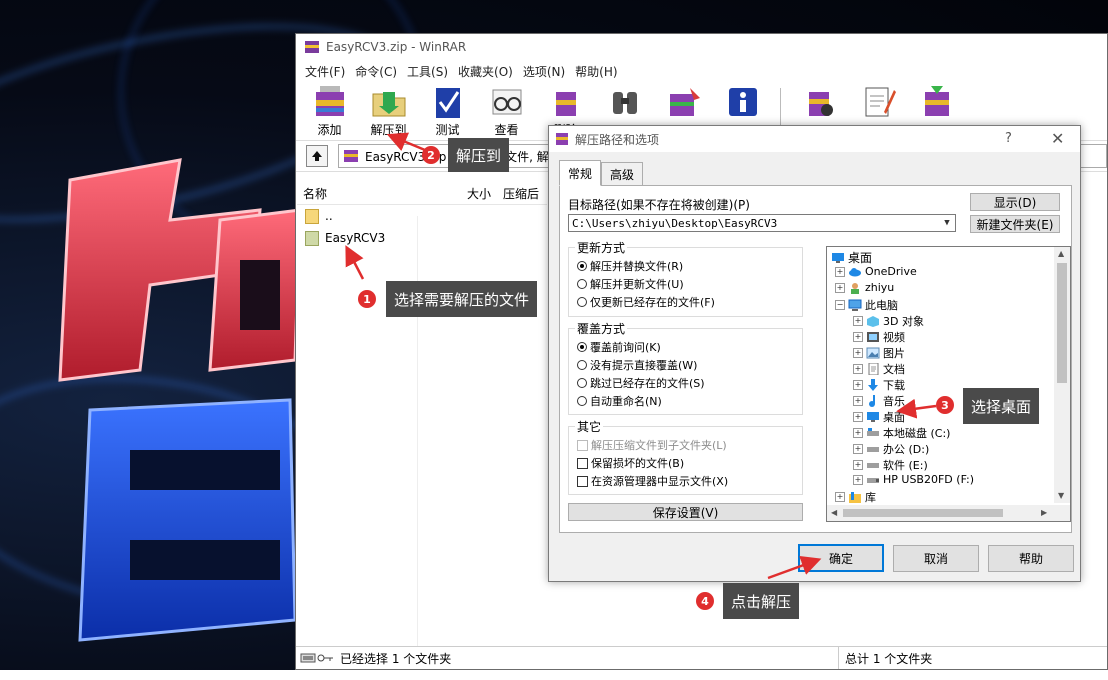 The image size is (1108, 680). Describe the element at coordinates (873, 337) in the screenshot. I see `video-icon` at that location.